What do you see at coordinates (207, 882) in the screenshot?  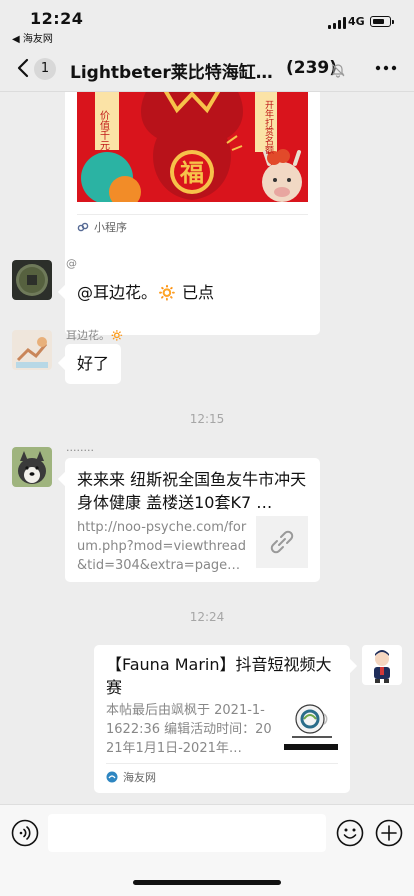 I see `home-indicator` at bounding box center [207, 882].